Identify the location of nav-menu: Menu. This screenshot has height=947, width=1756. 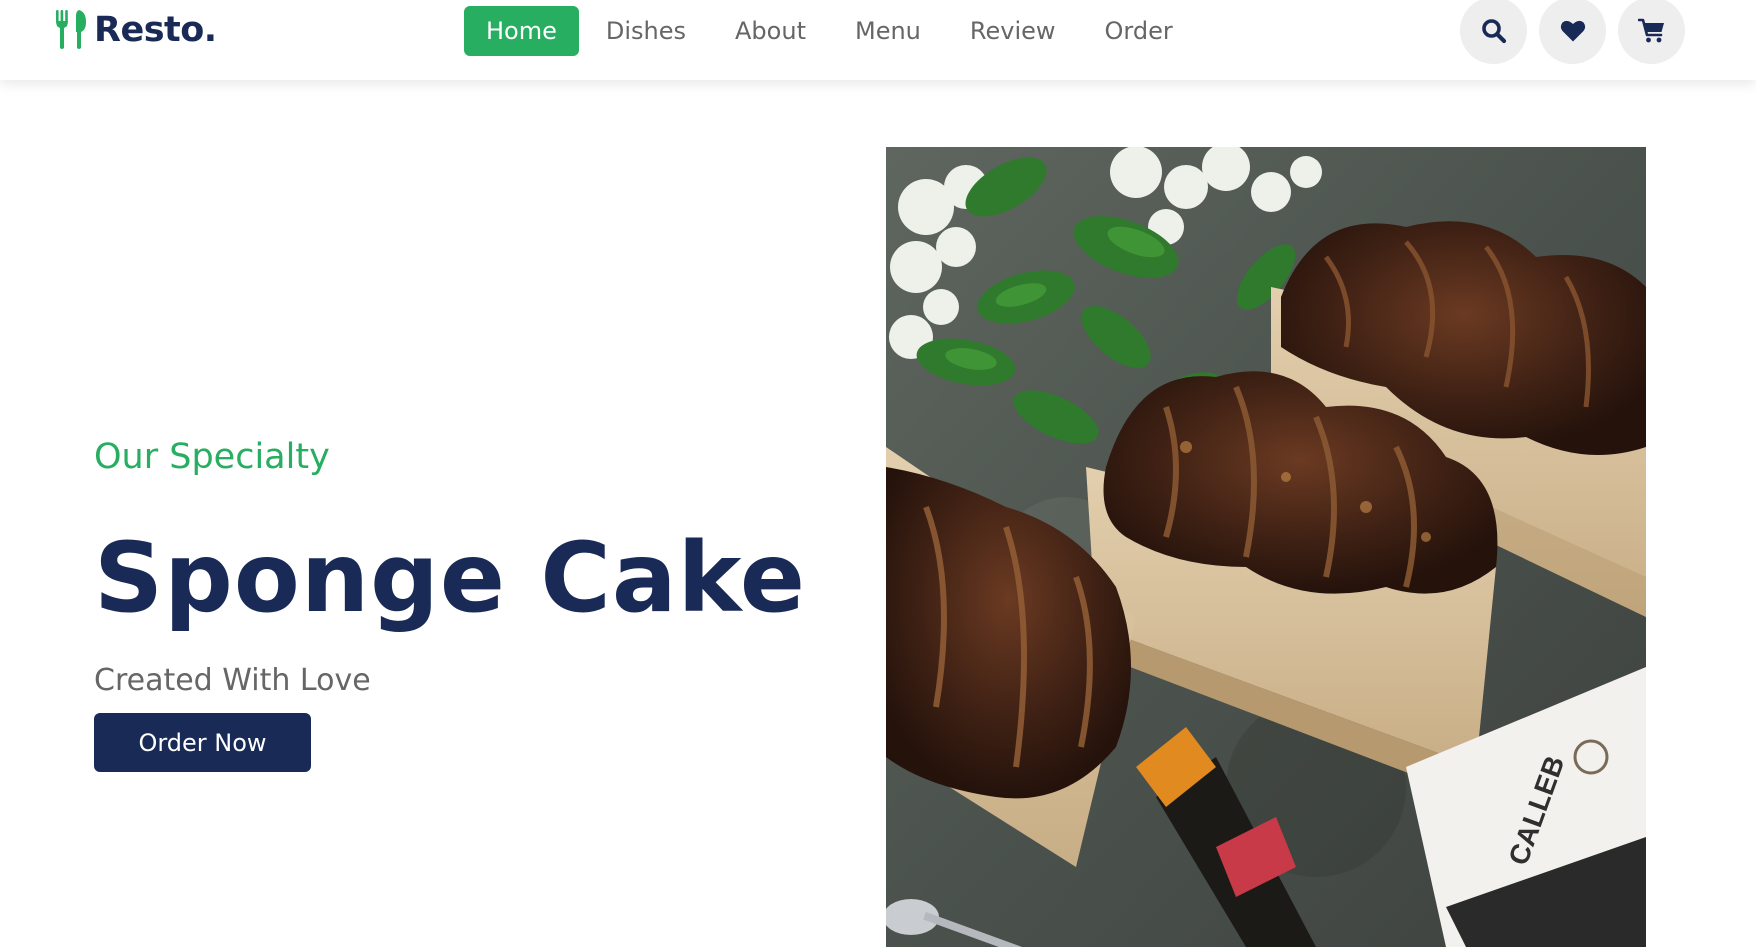
(888, 31).